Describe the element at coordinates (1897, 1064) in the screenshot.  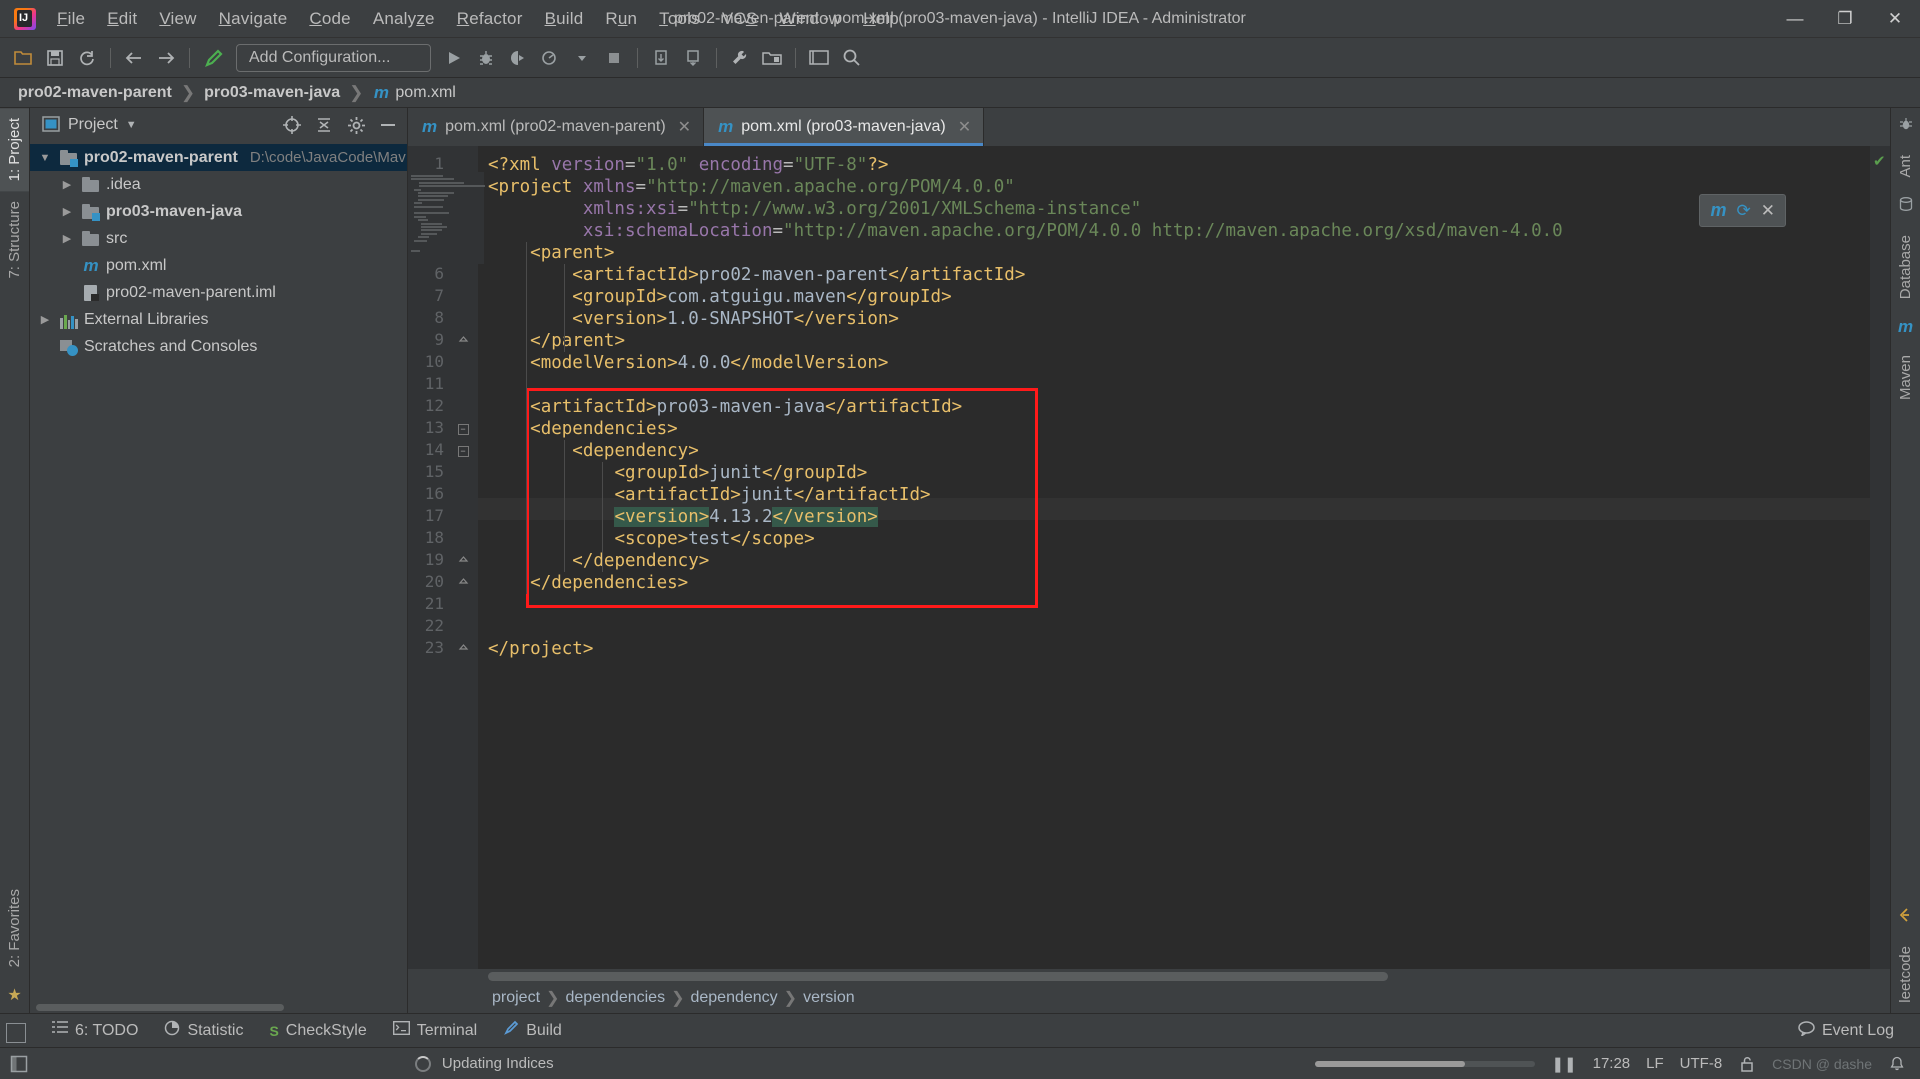
I see `bell-icon` at that location.